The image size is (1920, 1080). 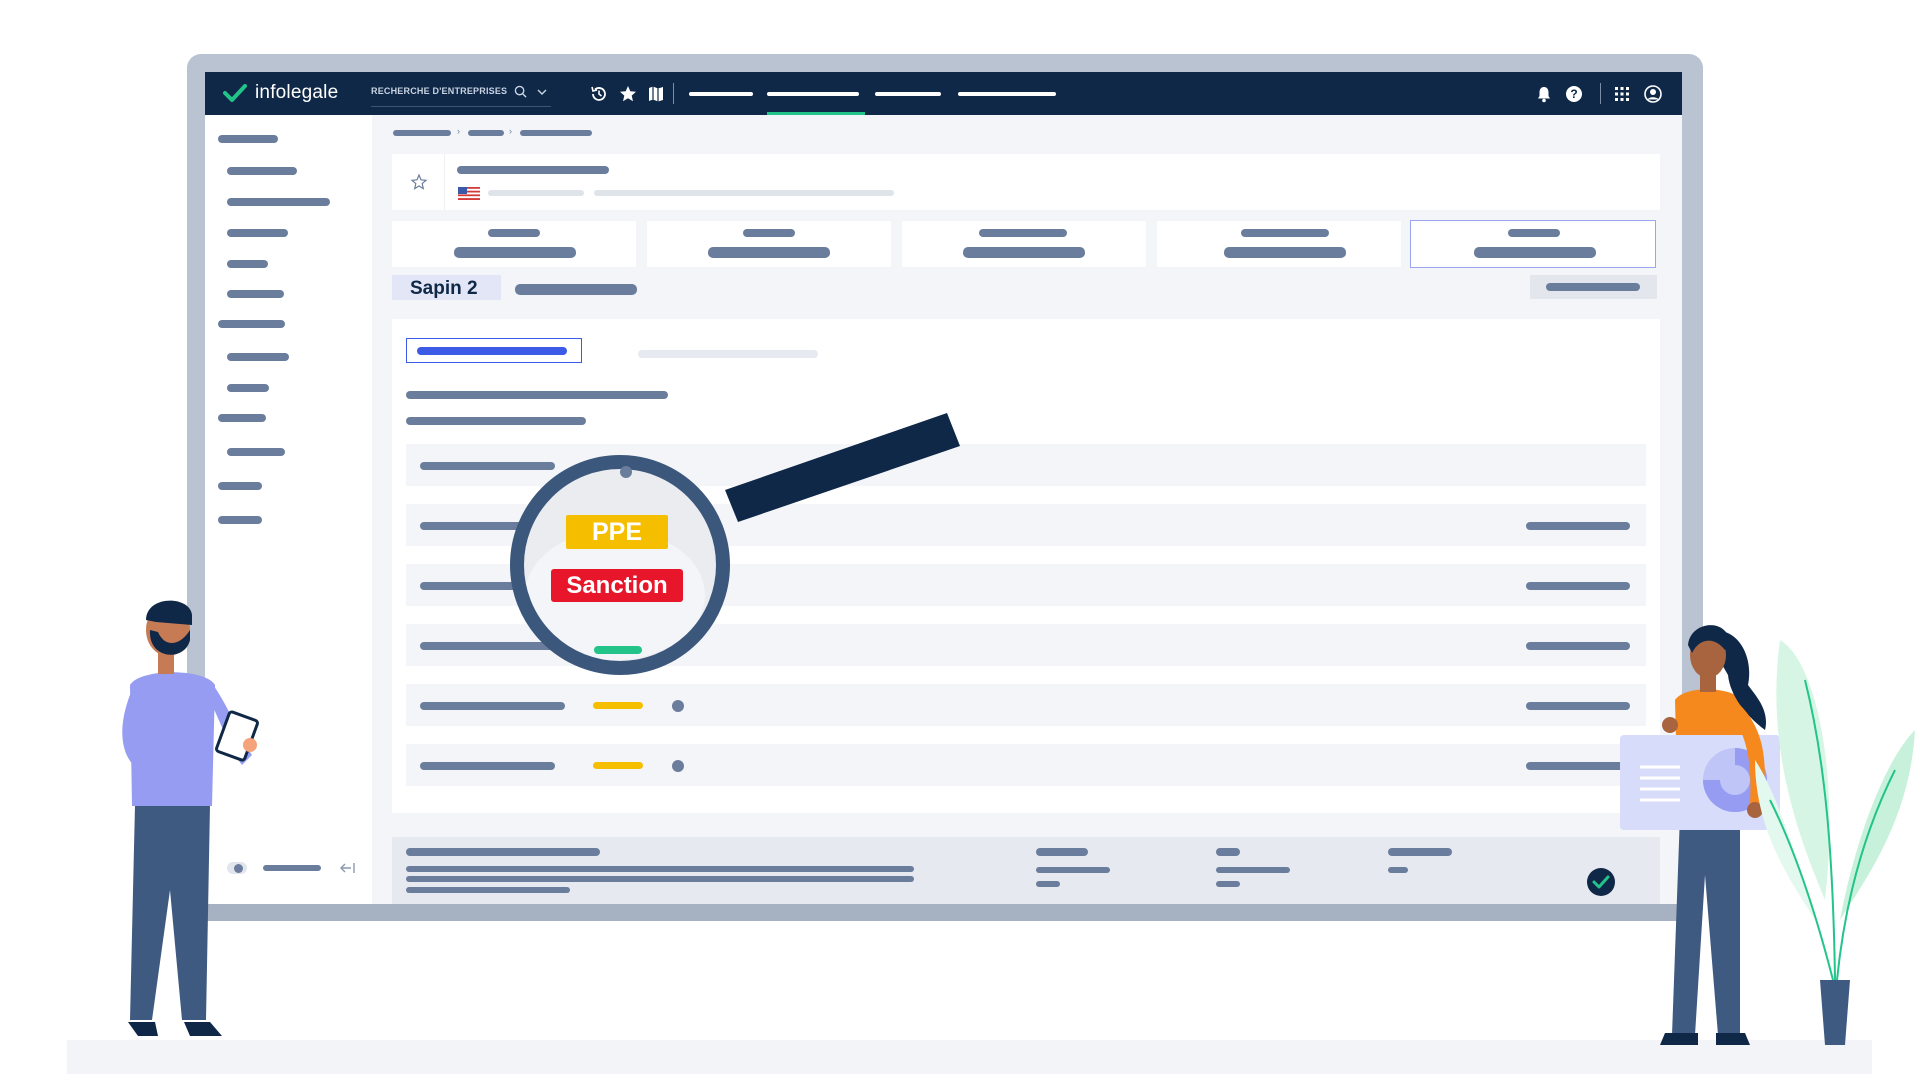 I want to click on history-icon, so click(x=599, y=94).